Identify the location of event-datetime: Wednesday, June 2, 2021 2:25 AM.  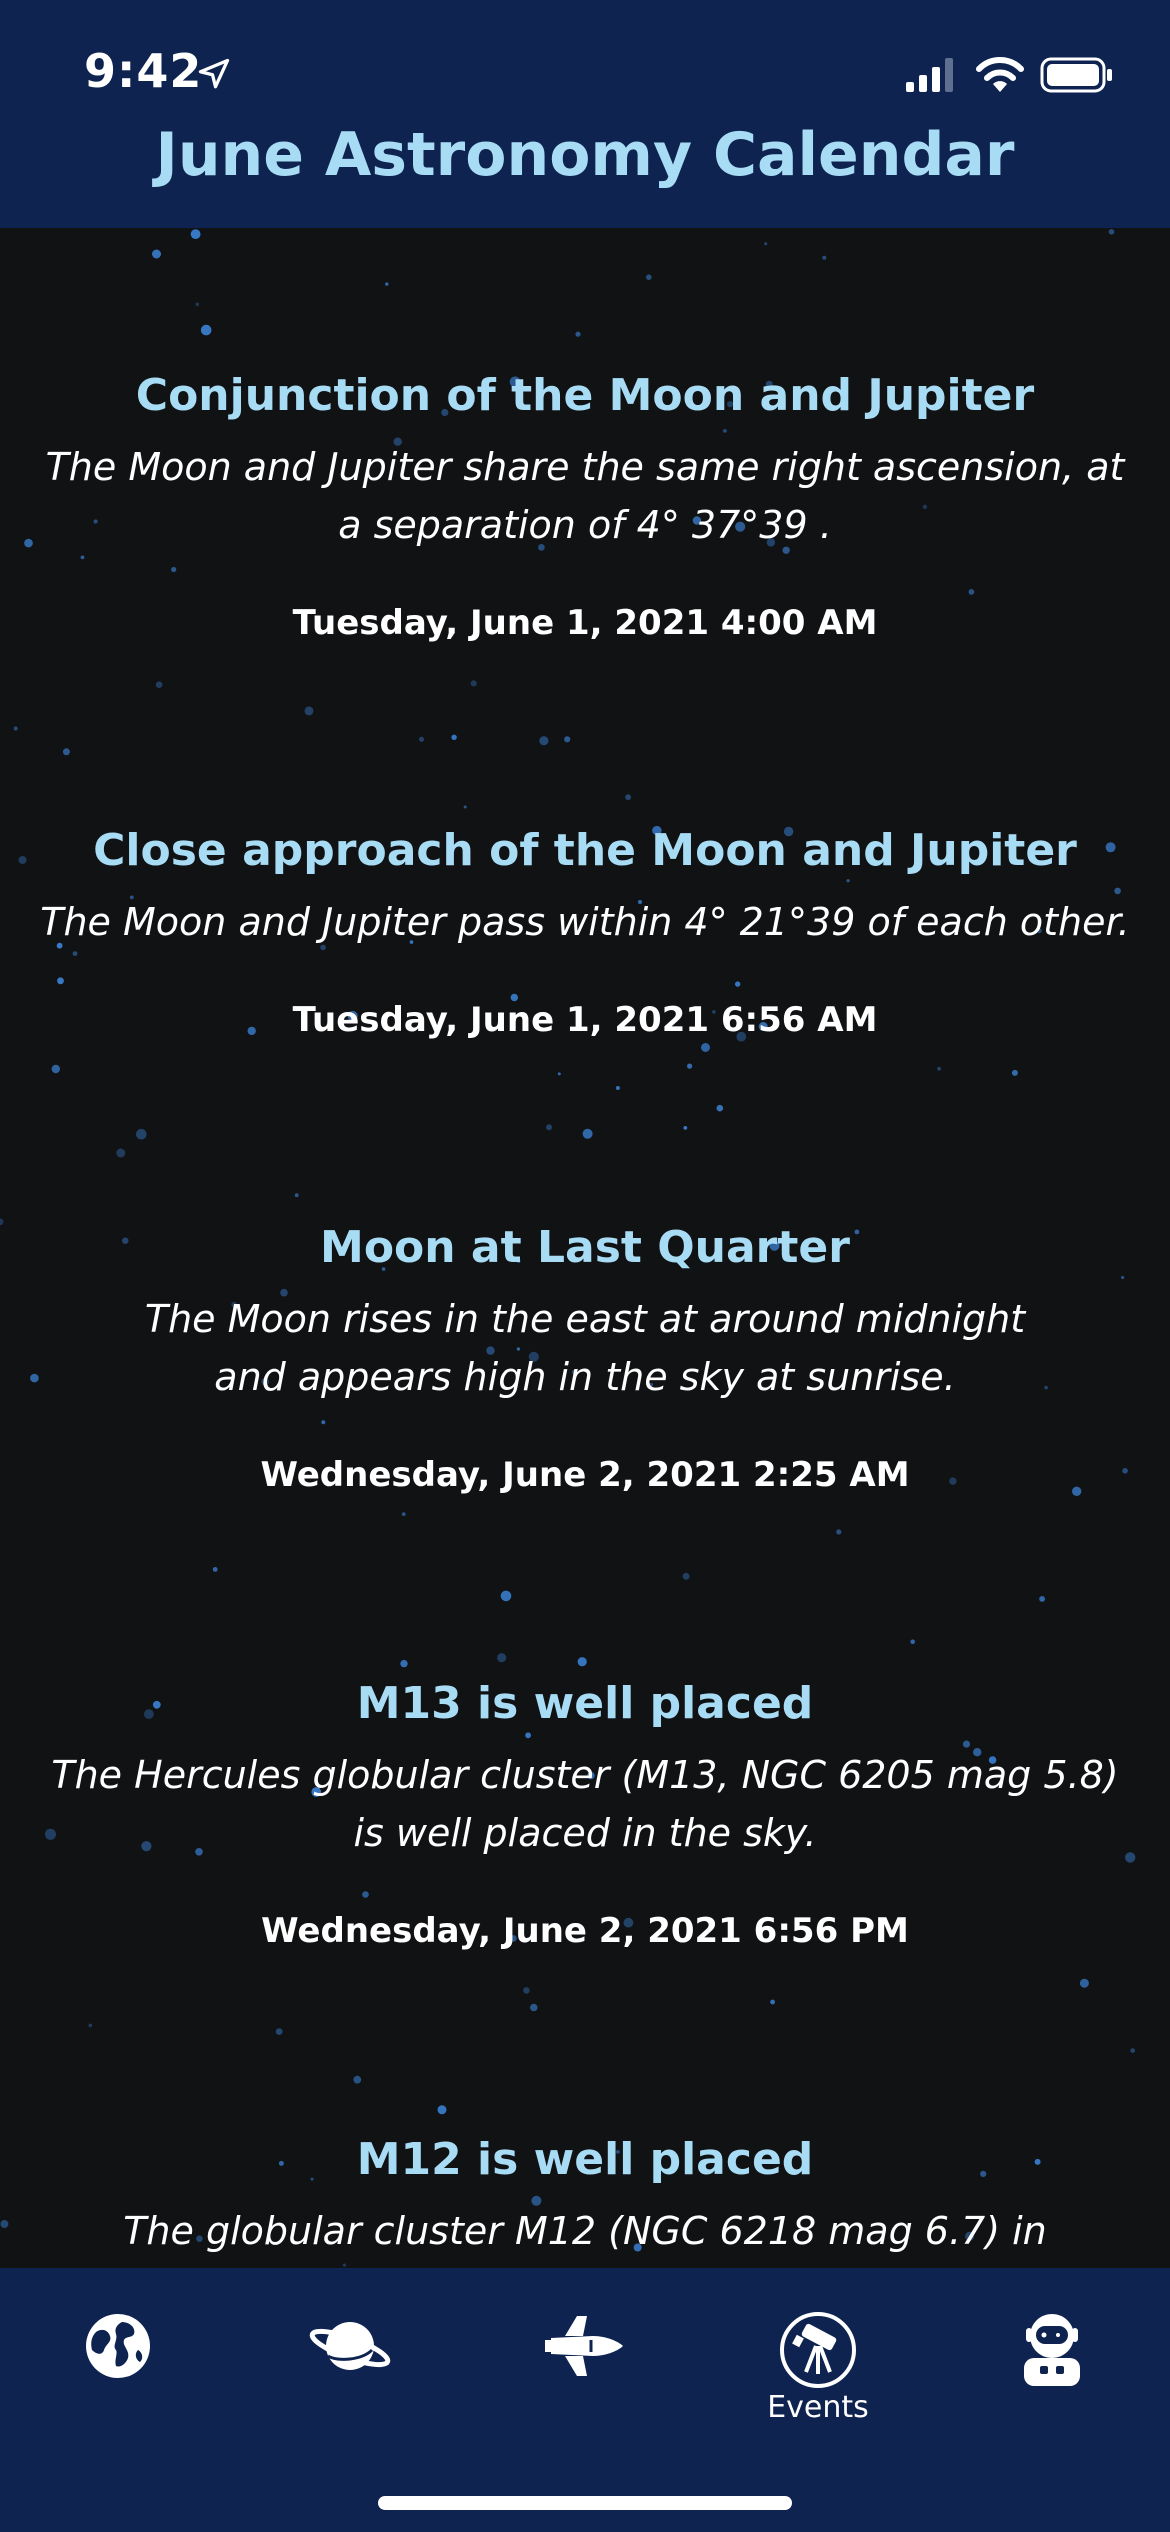
(585, 1475).